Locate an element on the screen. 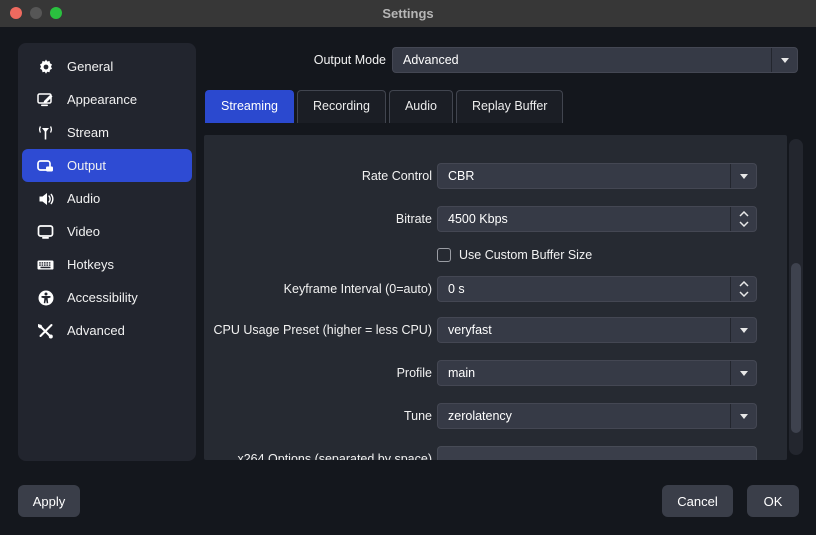 The height and width of the screenshot is (535, 816). x264-options-input is located at coordinates (597, 453).